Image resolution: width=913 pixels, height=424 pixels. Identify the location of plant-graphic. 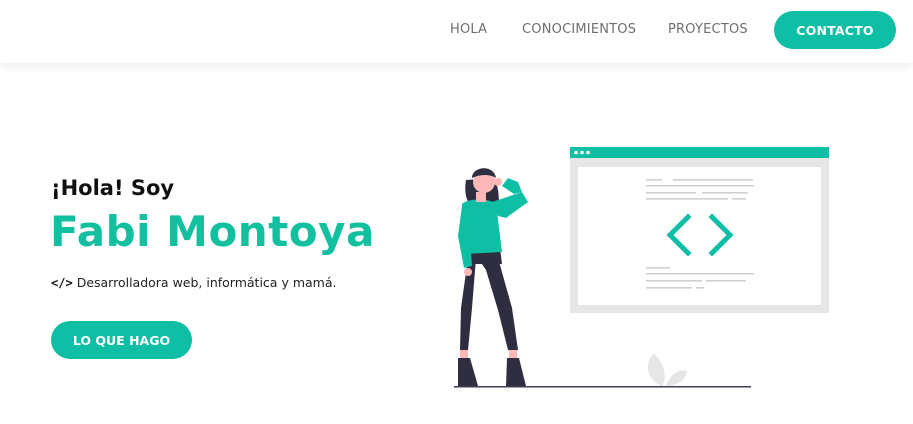
(667, 370).